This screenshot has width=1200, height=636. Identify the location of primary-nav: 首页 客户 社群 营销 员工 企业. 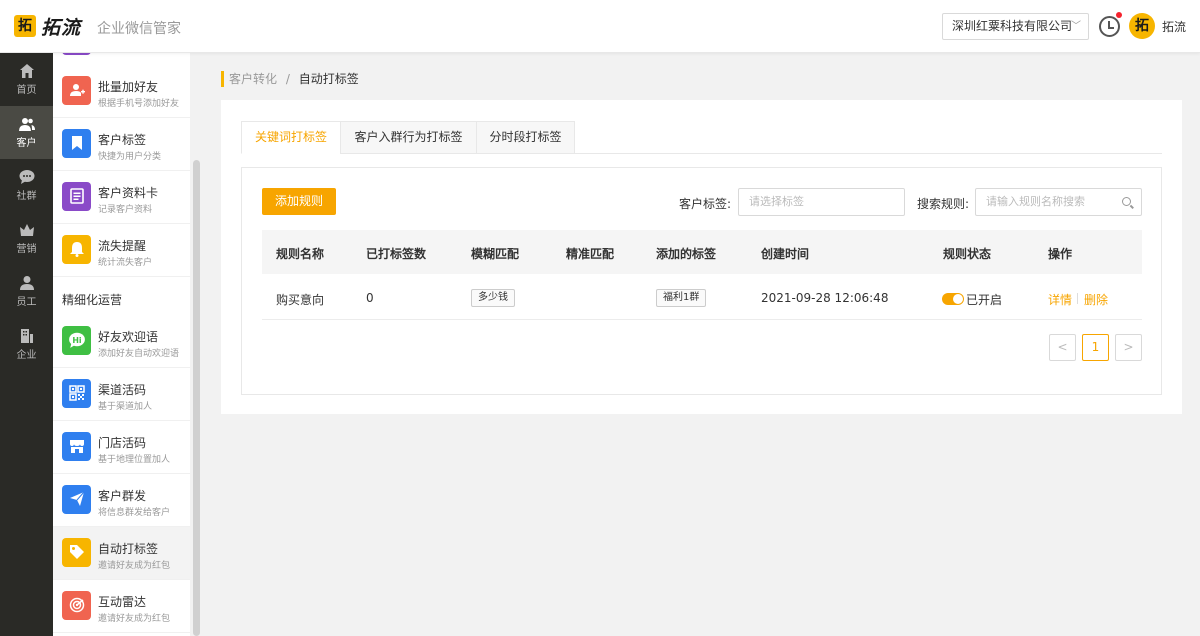
(26, 344).